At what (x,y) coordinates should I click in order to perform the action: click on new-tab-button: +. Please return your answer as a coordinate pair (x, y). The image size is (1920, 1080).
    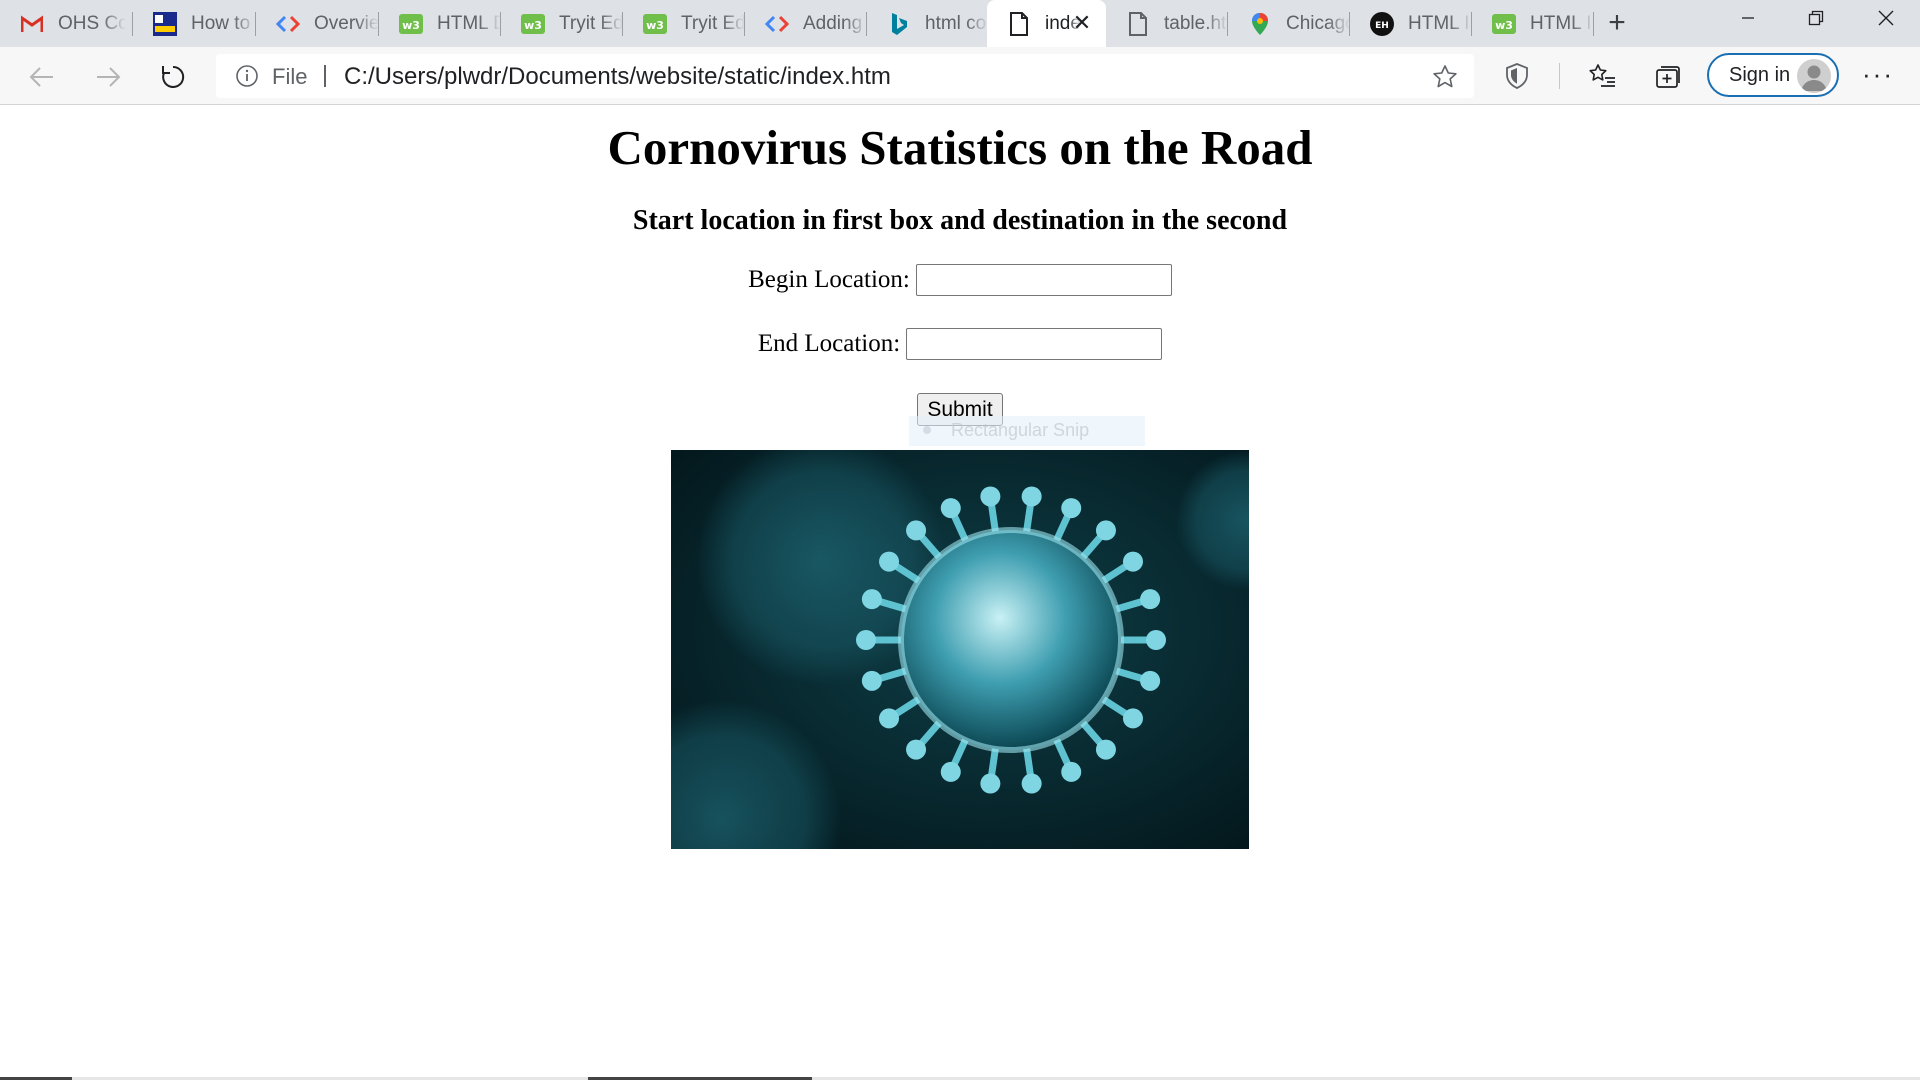
    Looking at the image, I should click on (1617, 23).